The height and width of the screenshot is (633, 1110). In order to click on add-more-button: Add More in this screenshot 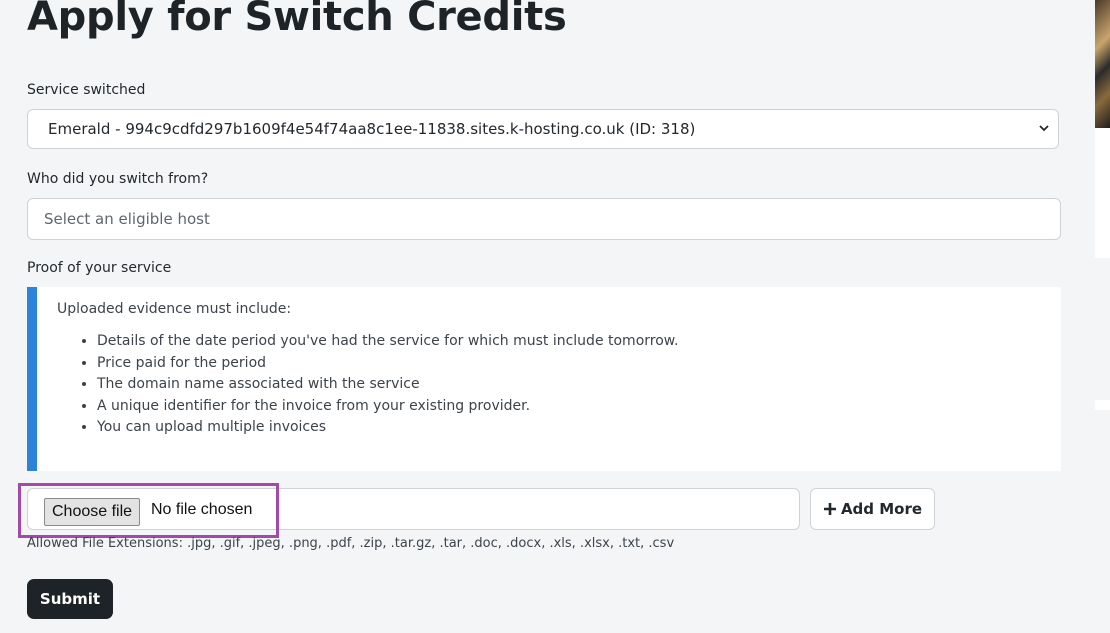, I will do `click(872, 509)`.